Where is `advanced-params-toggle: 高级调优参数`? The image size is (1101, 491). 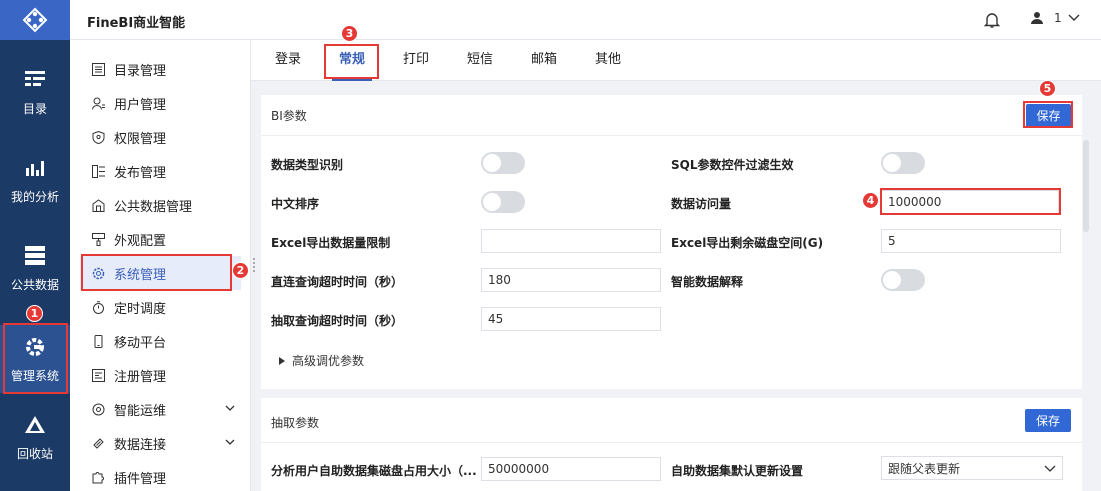 advanced-params-toggle: 高级调优参数 is located at coordinates (321, 360).